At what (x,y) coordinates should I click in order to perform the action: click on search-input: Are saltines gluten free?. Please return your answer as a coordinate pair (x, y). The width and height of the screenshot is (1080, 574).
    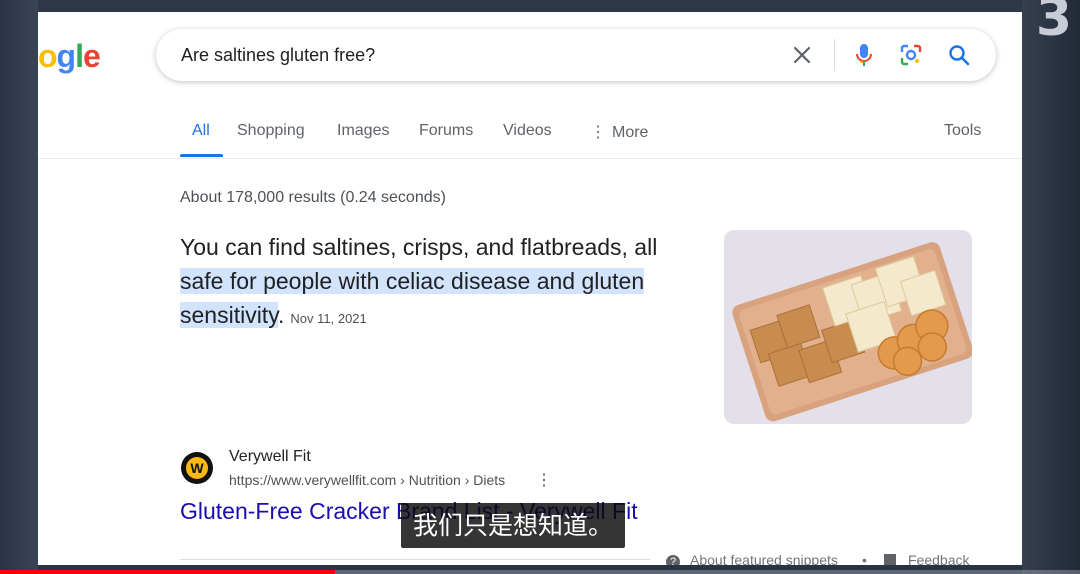
    Looking at the image, I should click on (278, 55).